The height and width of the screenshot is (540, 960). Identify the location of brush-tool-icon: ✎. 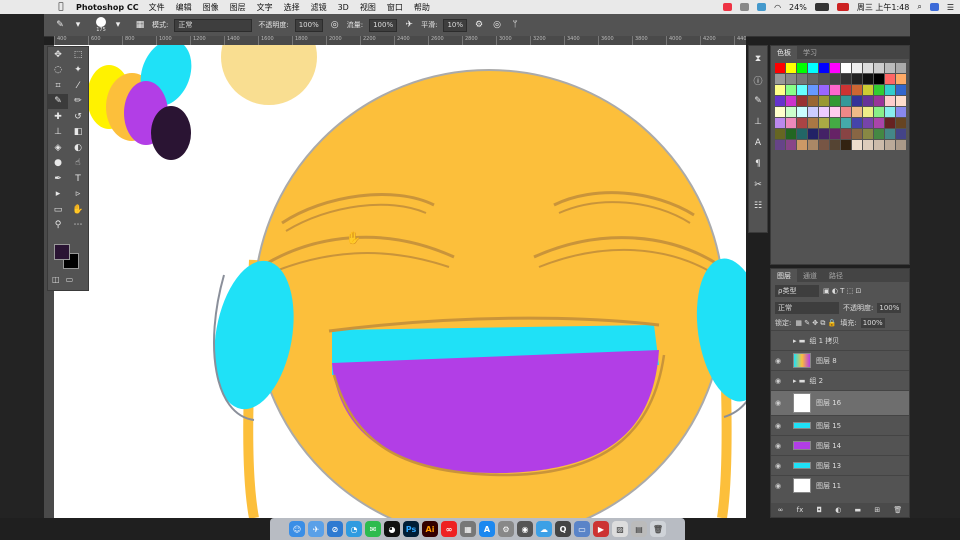
(58, 101).